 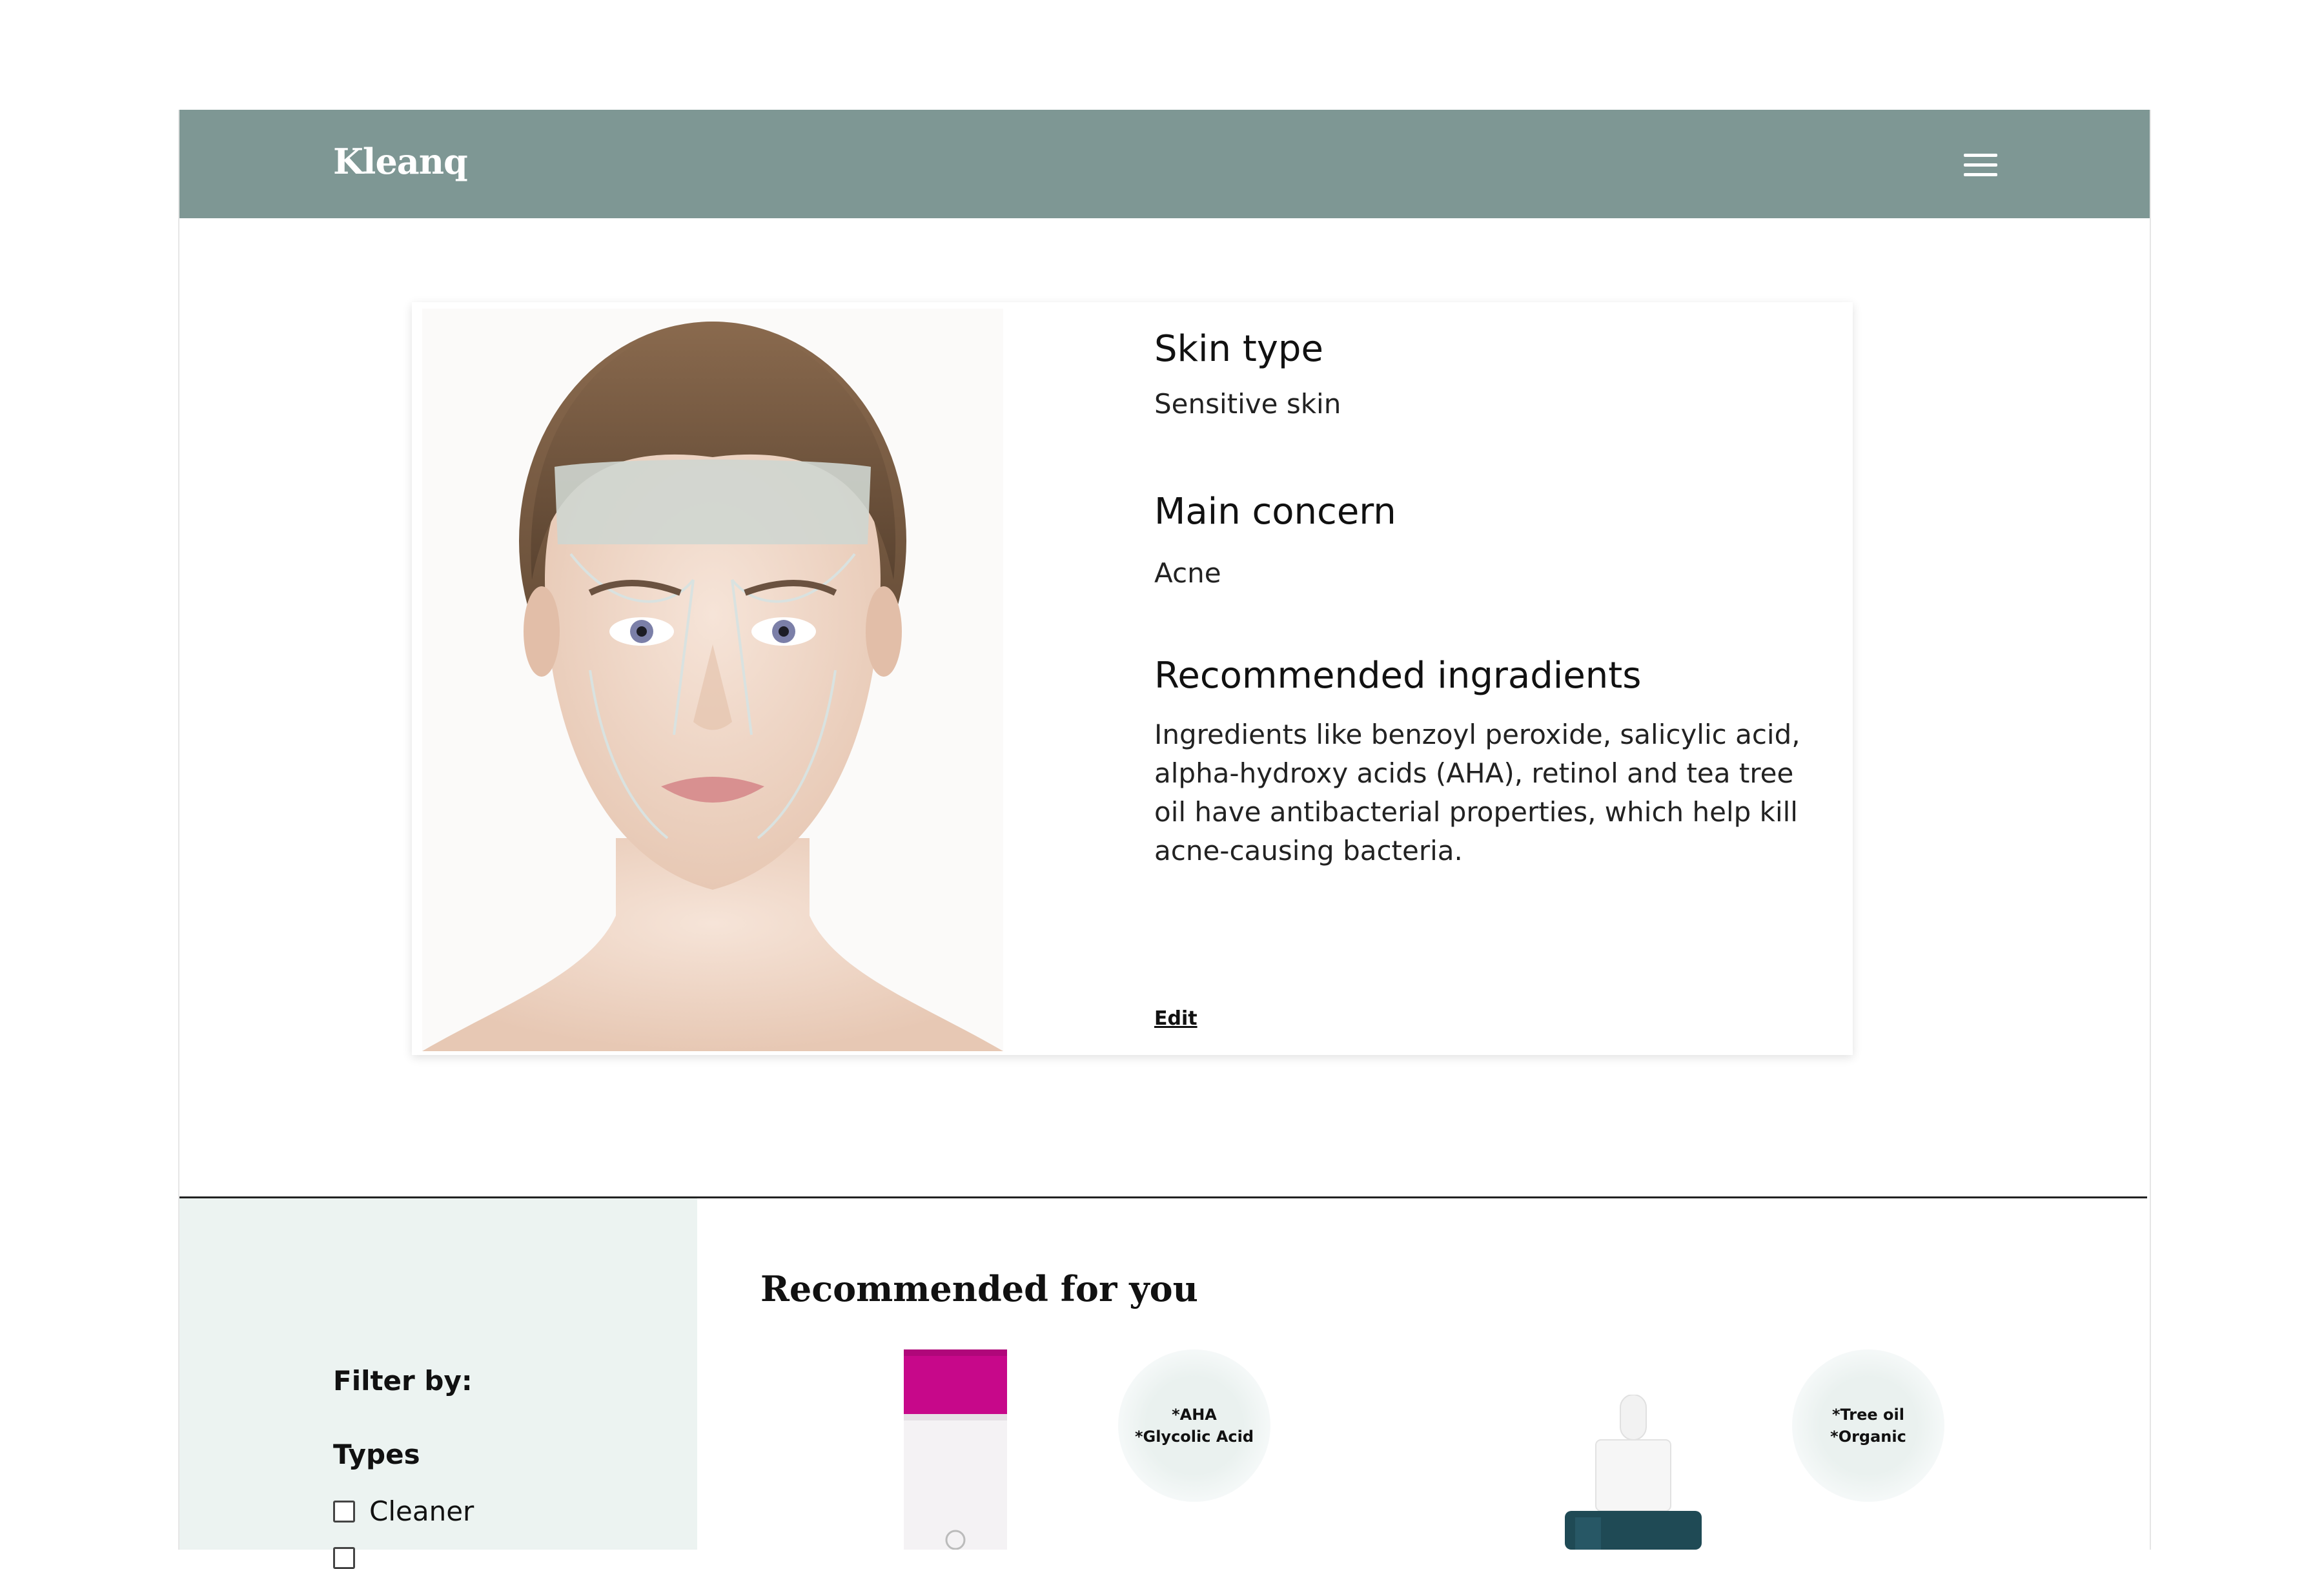 I want to click on skin-type-heading: Skin type, so click(x=1238, y=349).